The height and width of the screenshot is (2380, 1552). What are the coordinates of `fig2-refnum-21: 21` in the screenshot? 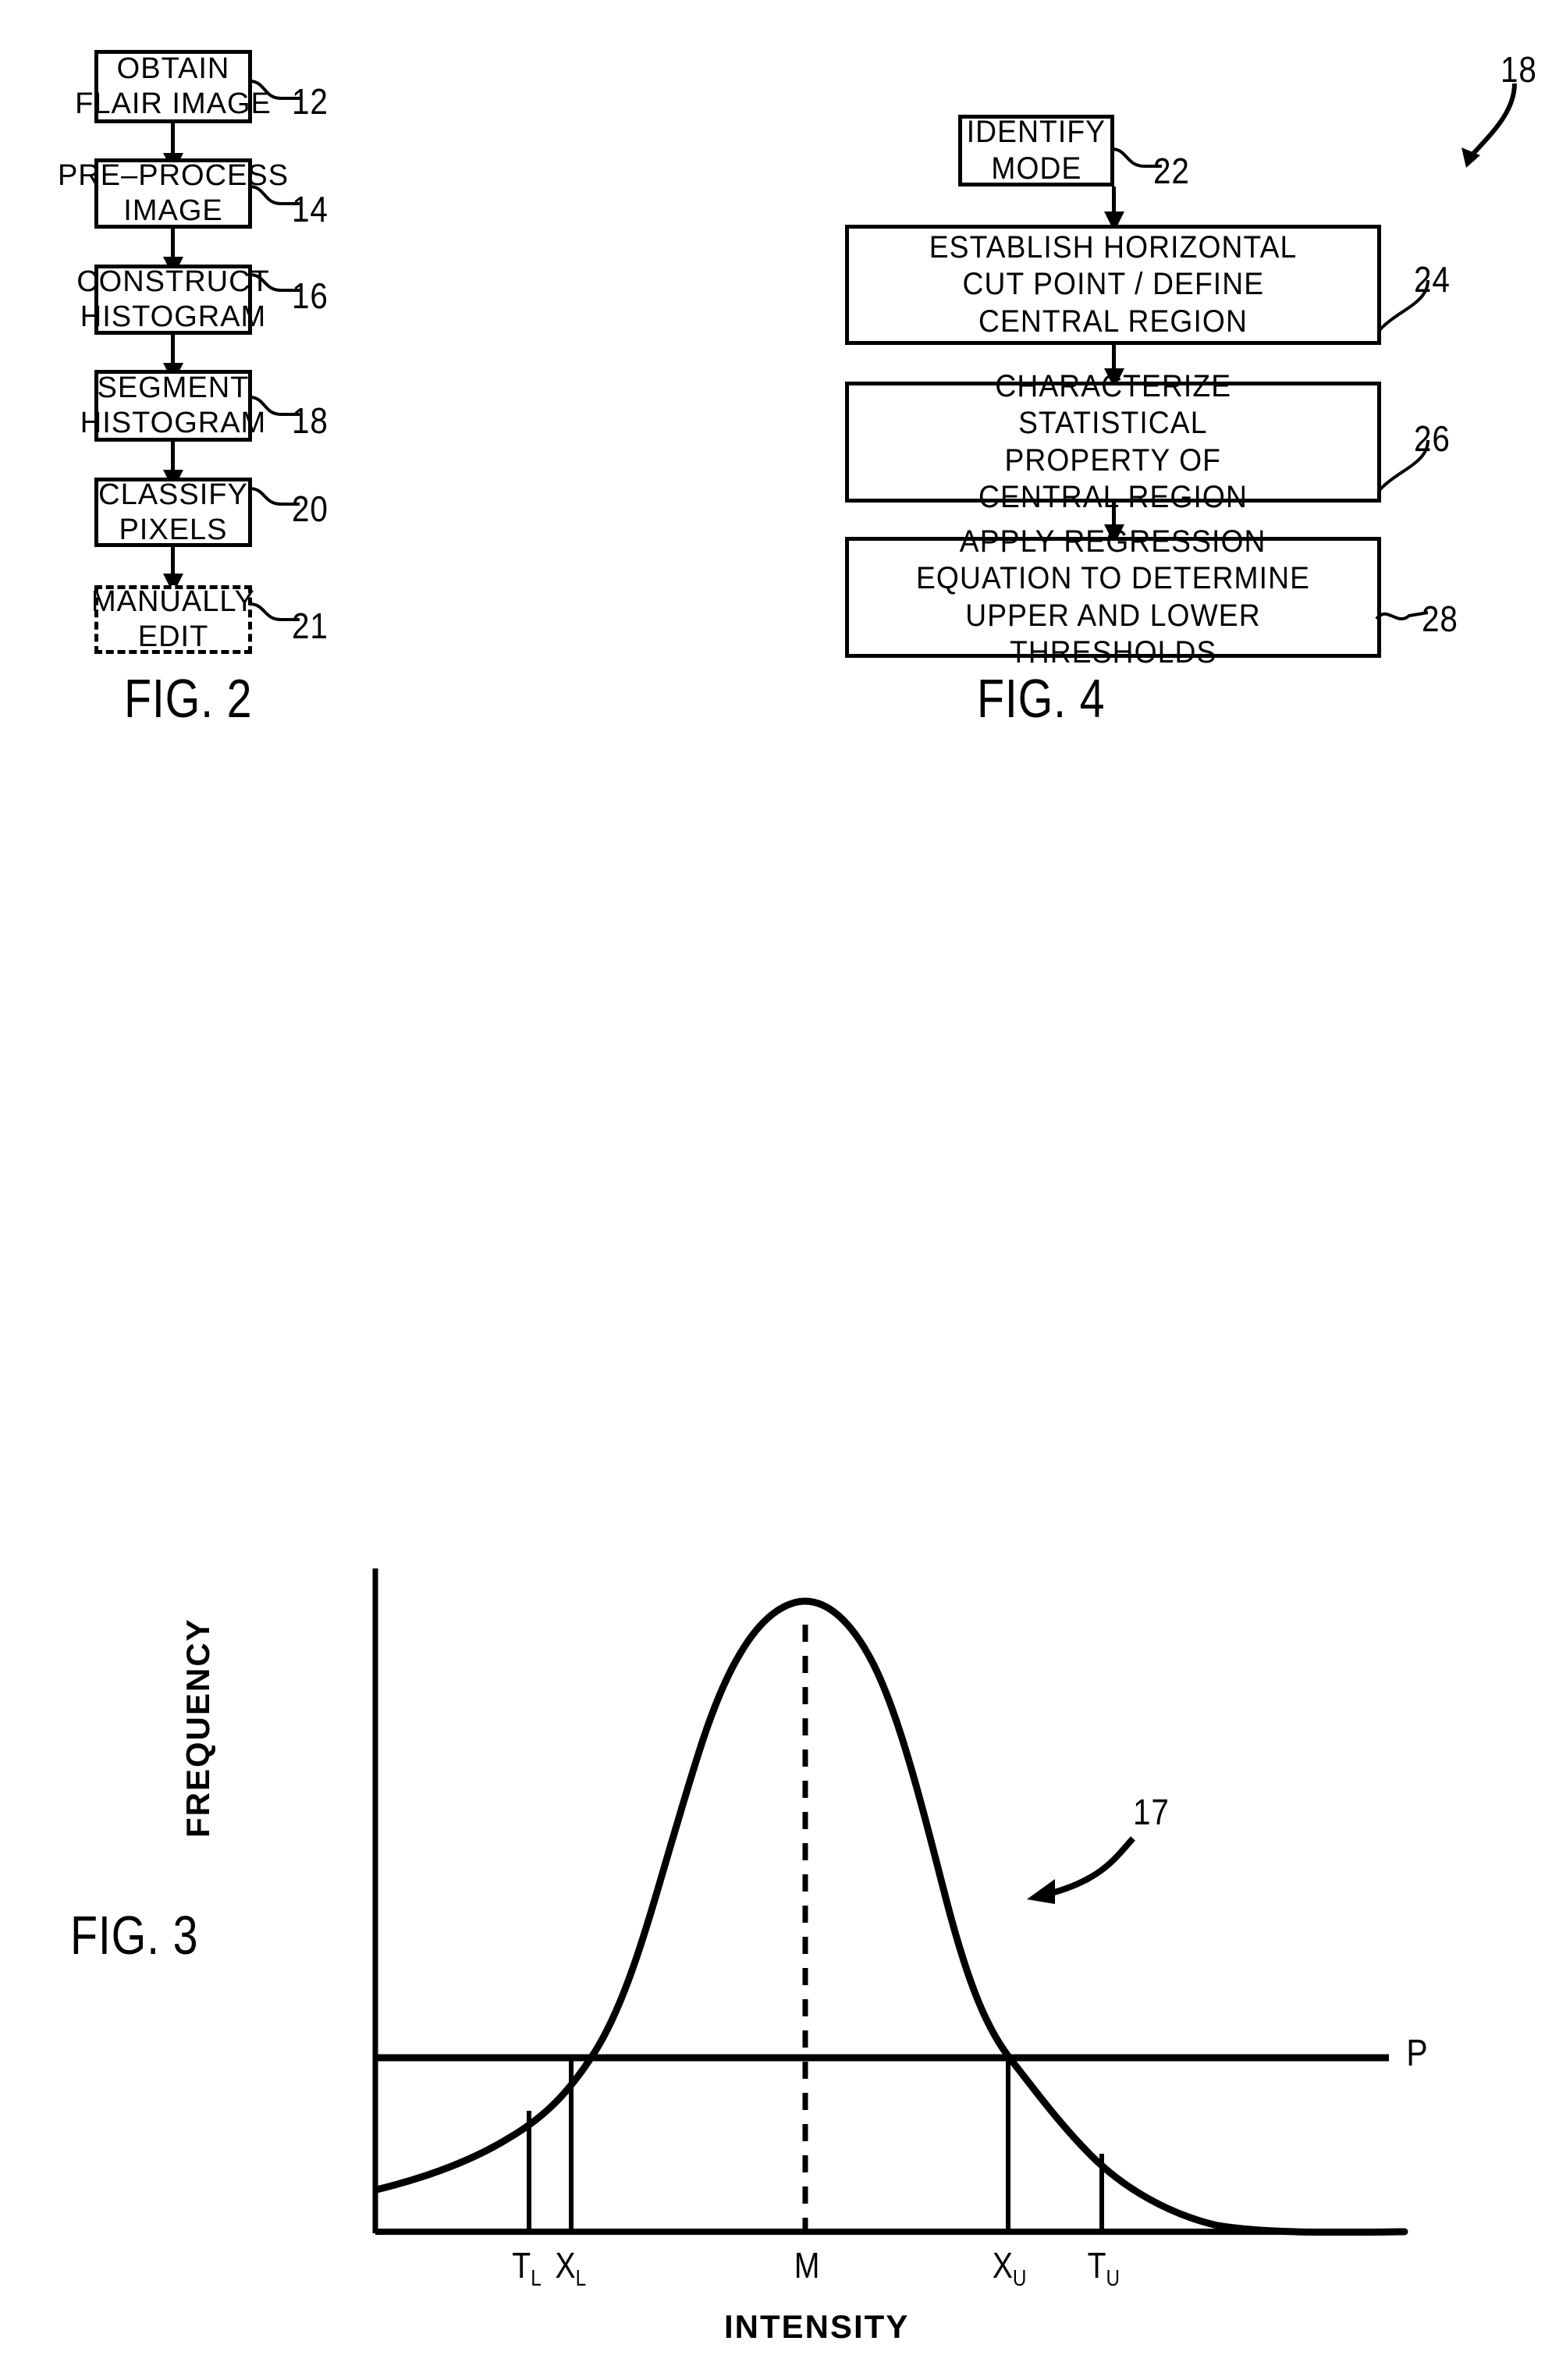 It's located at (310, 626).